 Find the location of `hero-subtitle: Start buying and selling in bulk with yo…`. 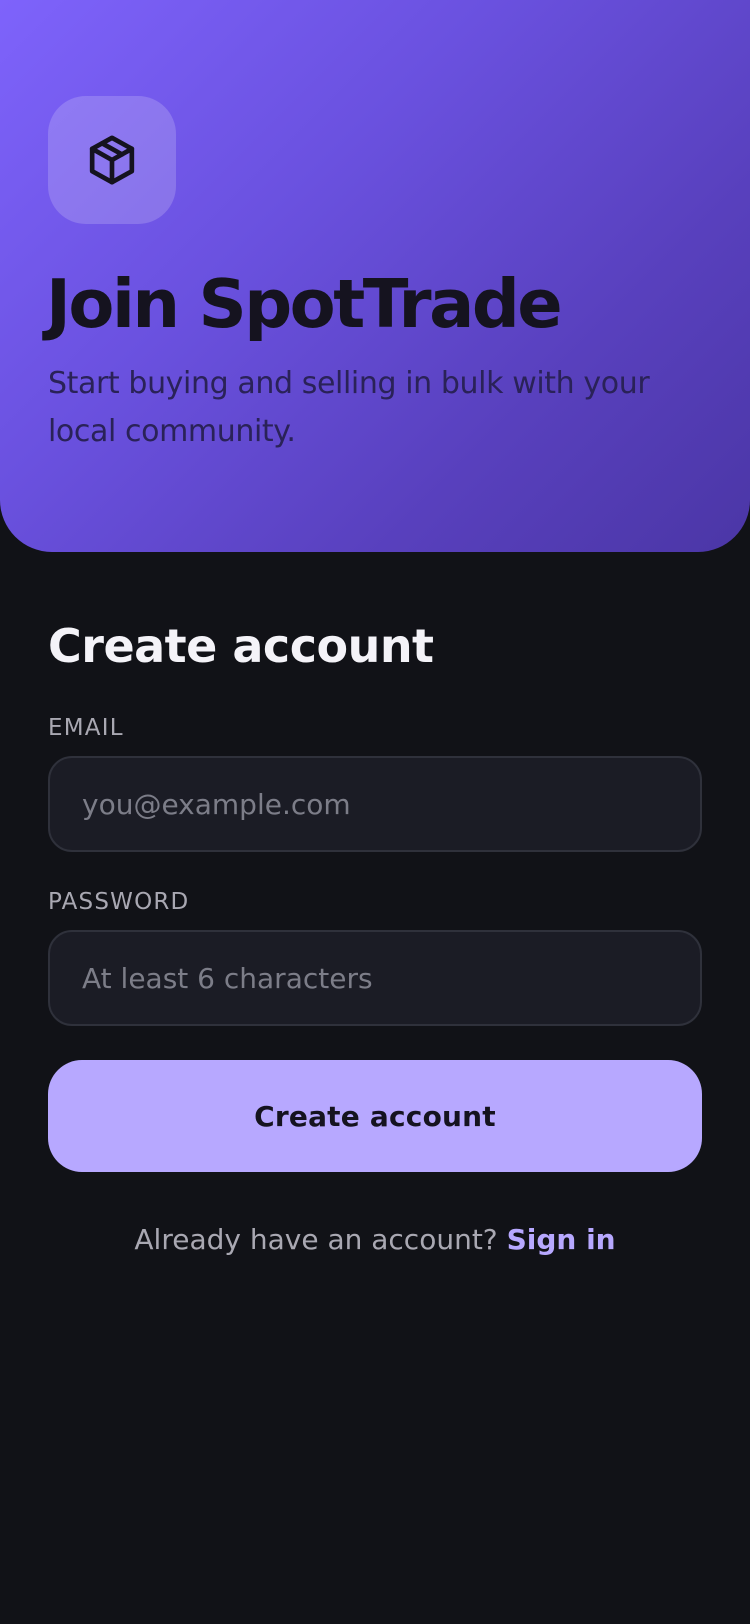

hero-subtitle: Start buying and selling in bulk with yo… is located at coordinates (349, 407).